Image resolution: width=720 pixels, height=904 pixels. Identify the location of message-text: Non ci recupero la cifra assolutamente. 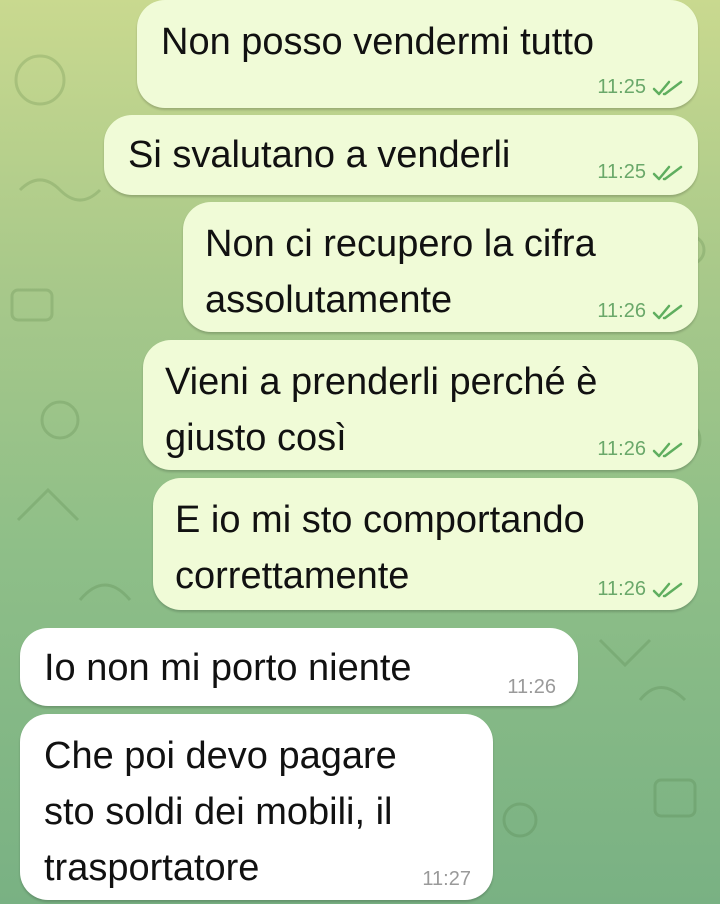
(400, 272).